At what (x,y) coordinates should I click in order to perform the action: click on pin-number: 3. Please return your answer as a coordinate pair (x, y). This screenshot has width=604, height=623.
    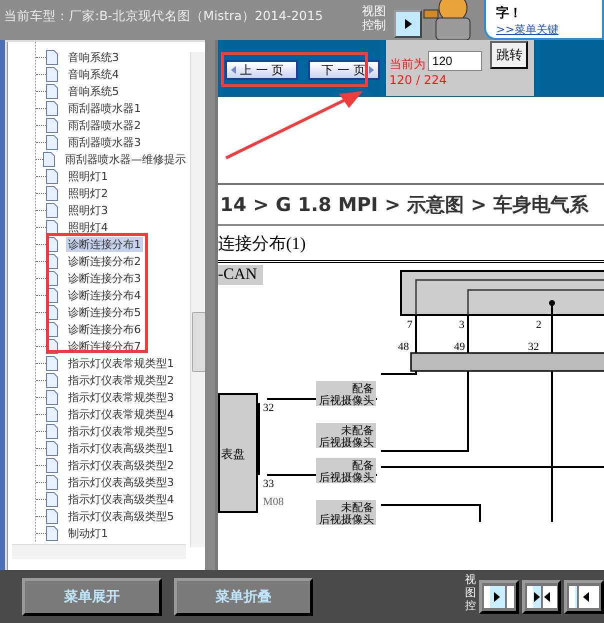
    Looking at the image, I should click on (461, 325).